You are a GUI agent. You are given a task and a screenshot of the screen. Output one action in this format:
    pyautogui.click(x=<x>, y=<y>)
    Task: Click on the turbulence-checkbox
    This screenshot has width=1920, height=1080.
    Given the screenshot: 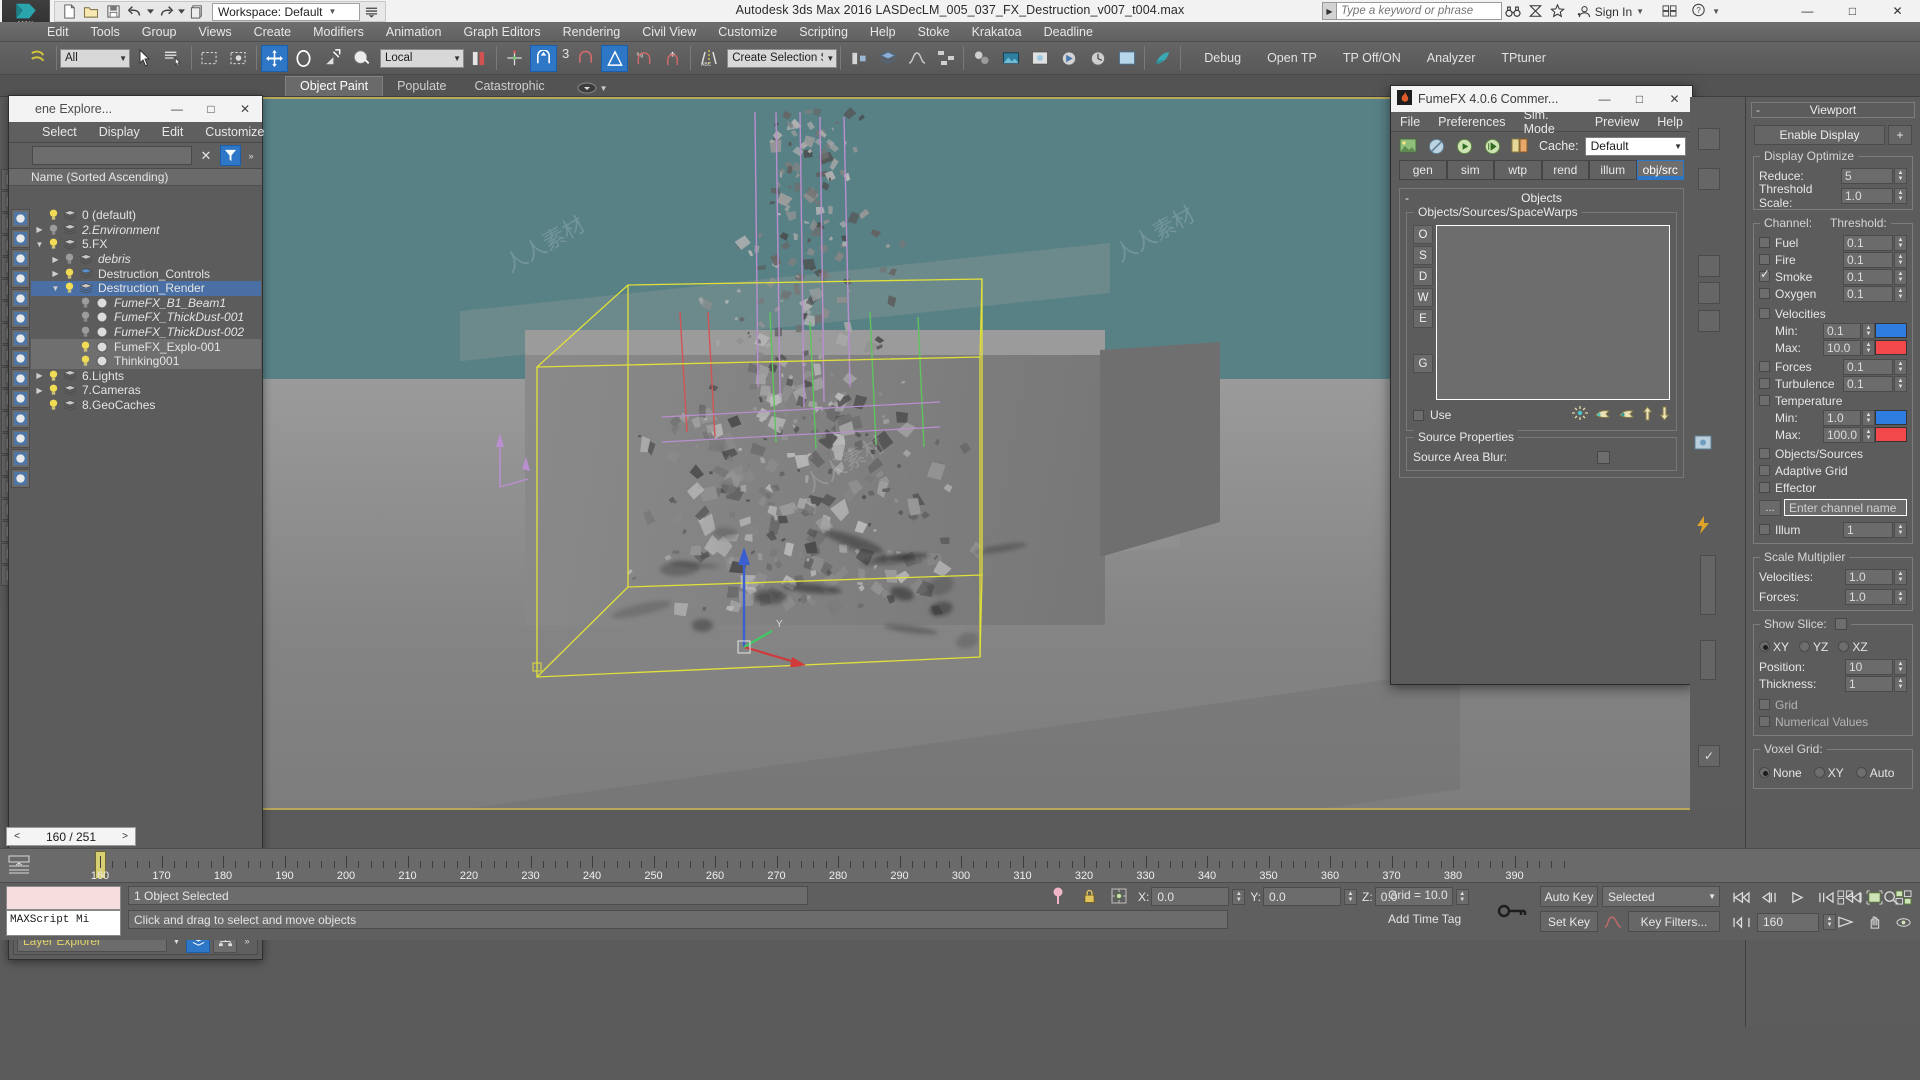 What is the action you would take?
    pyautogui.click(x=1764, y=383)
    